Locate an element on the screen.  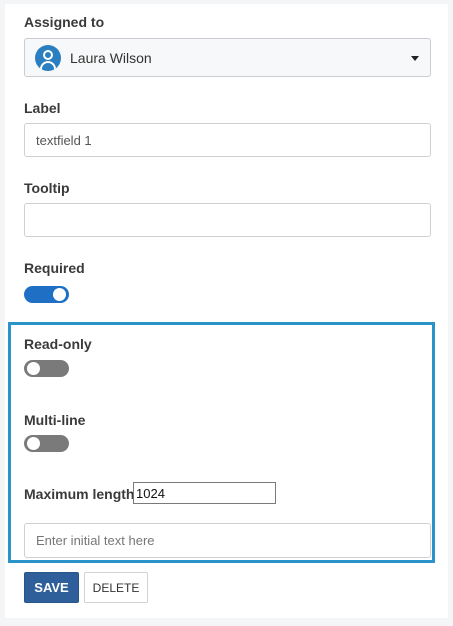
user-avatar-icon is located at coordinates (48, 57).